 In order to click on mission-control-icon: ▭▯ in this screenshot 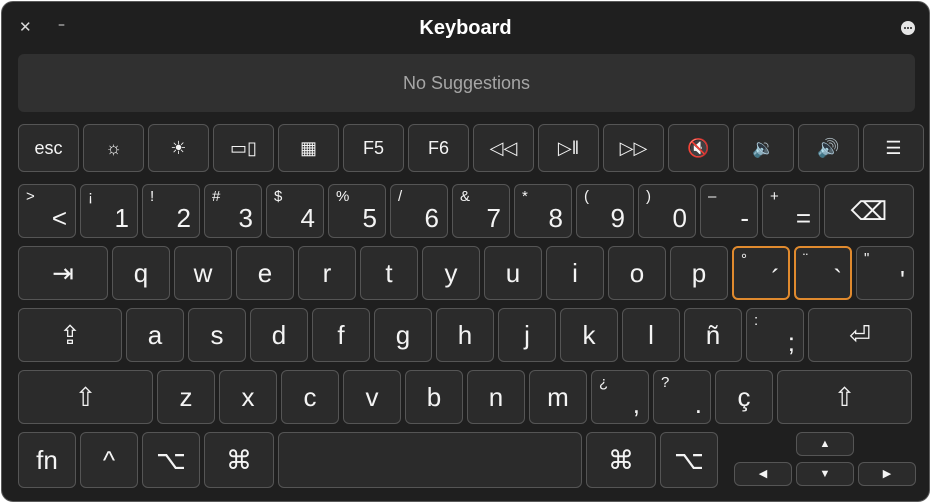, I will do `click(243, 148)`.